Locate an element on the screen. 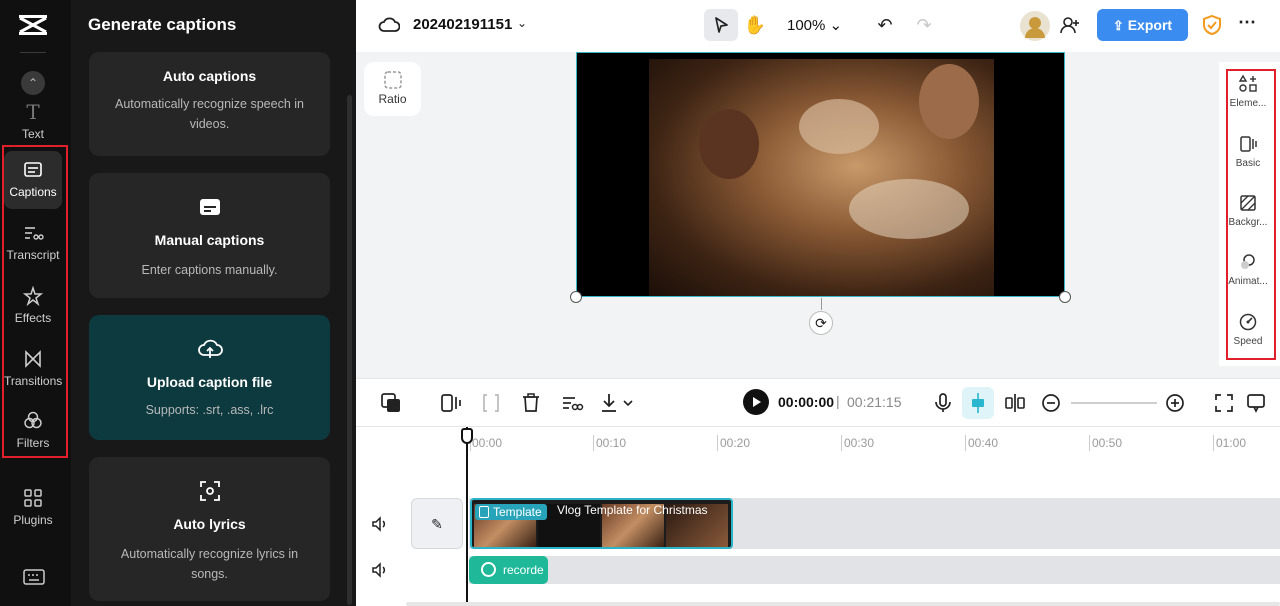  download-dropdown-icon is located at coordinates (618, 403).